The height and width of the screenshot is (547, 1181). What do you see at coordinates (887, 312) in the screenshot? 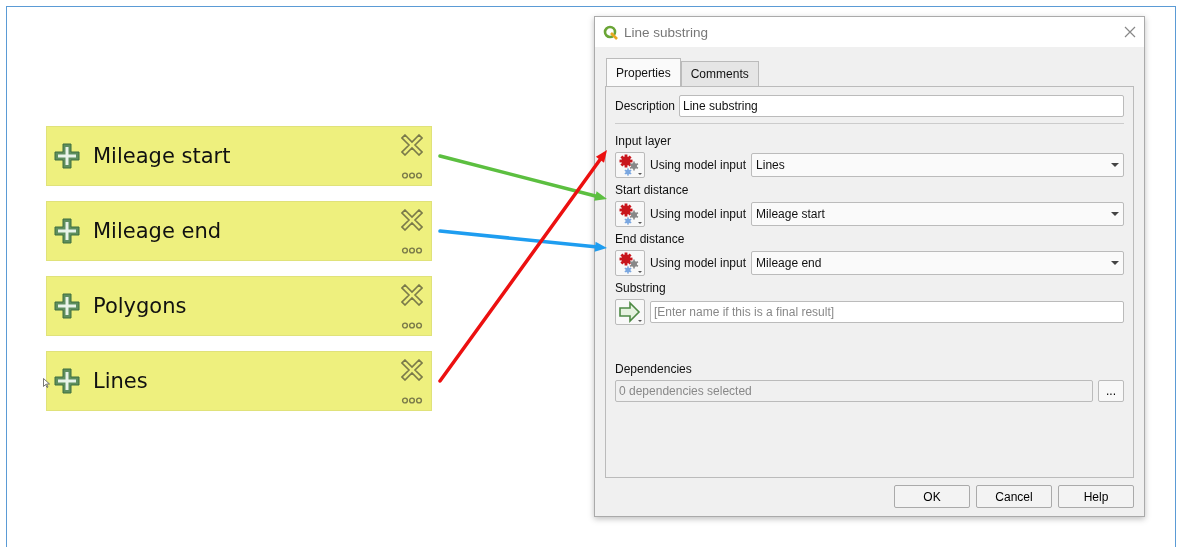
I see `output-name-field: [Enter name if this is a final result]` at bounding box center [887, 312].